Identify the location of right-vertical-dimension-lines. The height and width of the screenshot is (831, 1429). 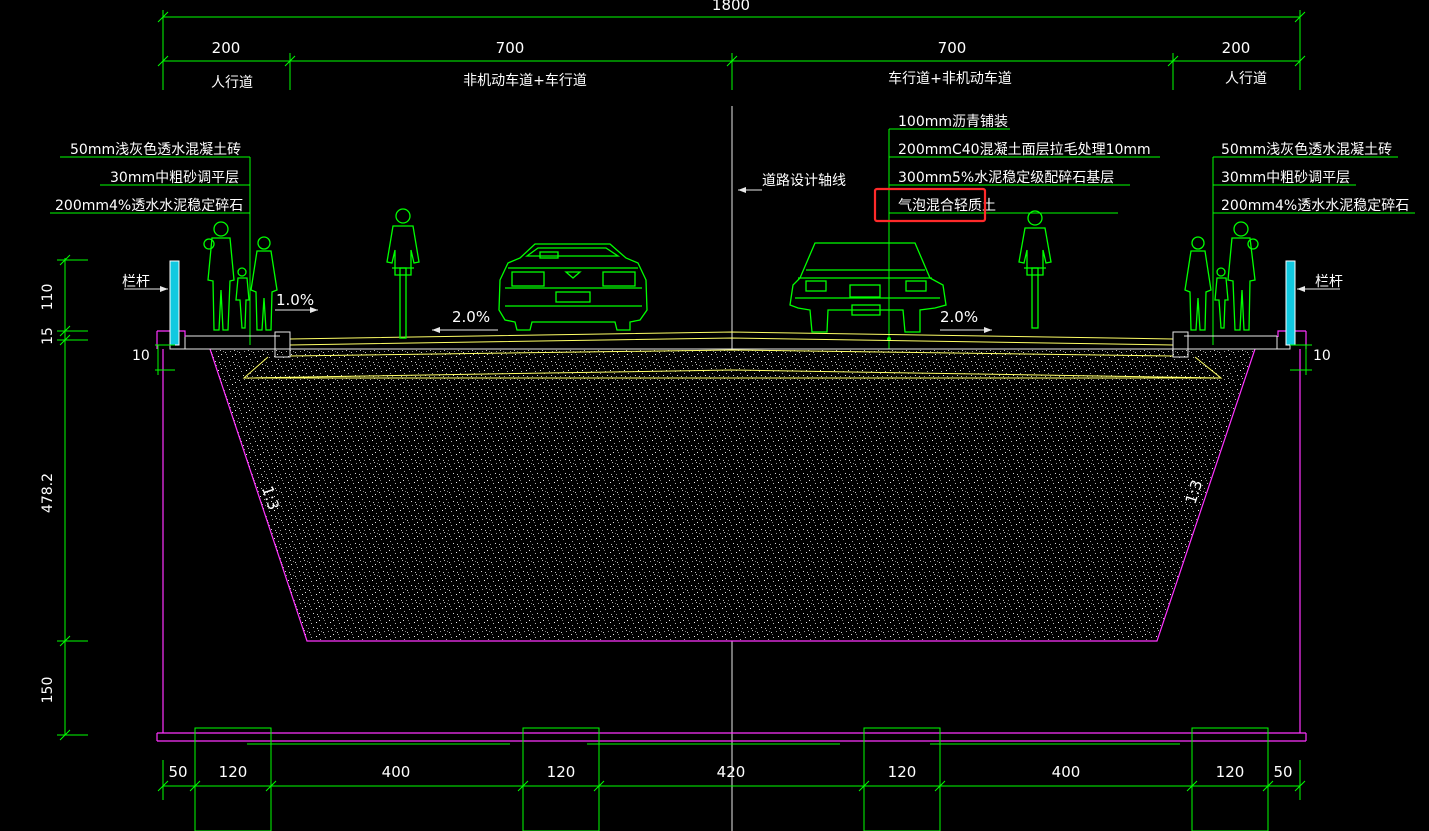
(1301, 359).